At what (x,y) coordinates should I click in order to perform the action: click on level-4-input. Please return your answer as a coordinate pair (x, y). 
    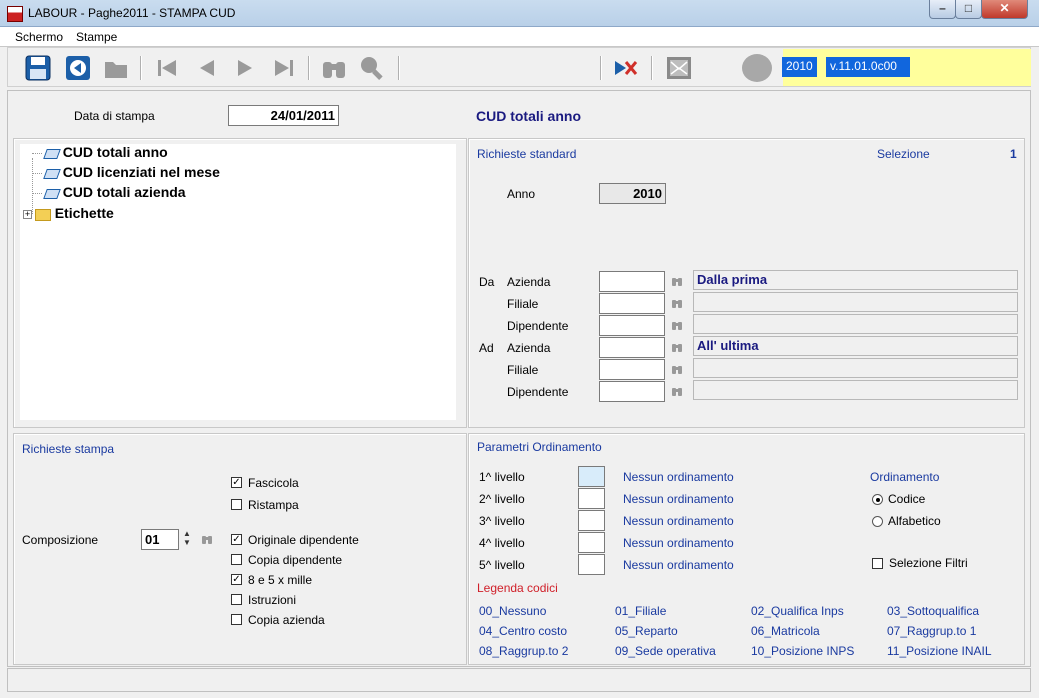
    Looking at the image, I should click on (591, 542).